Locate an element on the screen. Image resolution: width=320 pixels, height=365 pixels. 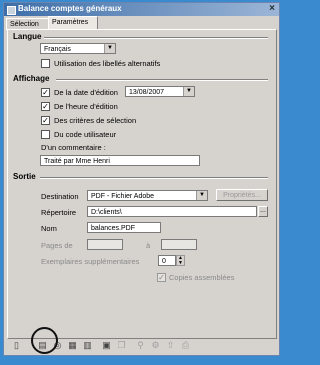
name-label: Nom is located at coordinates (49, 228).